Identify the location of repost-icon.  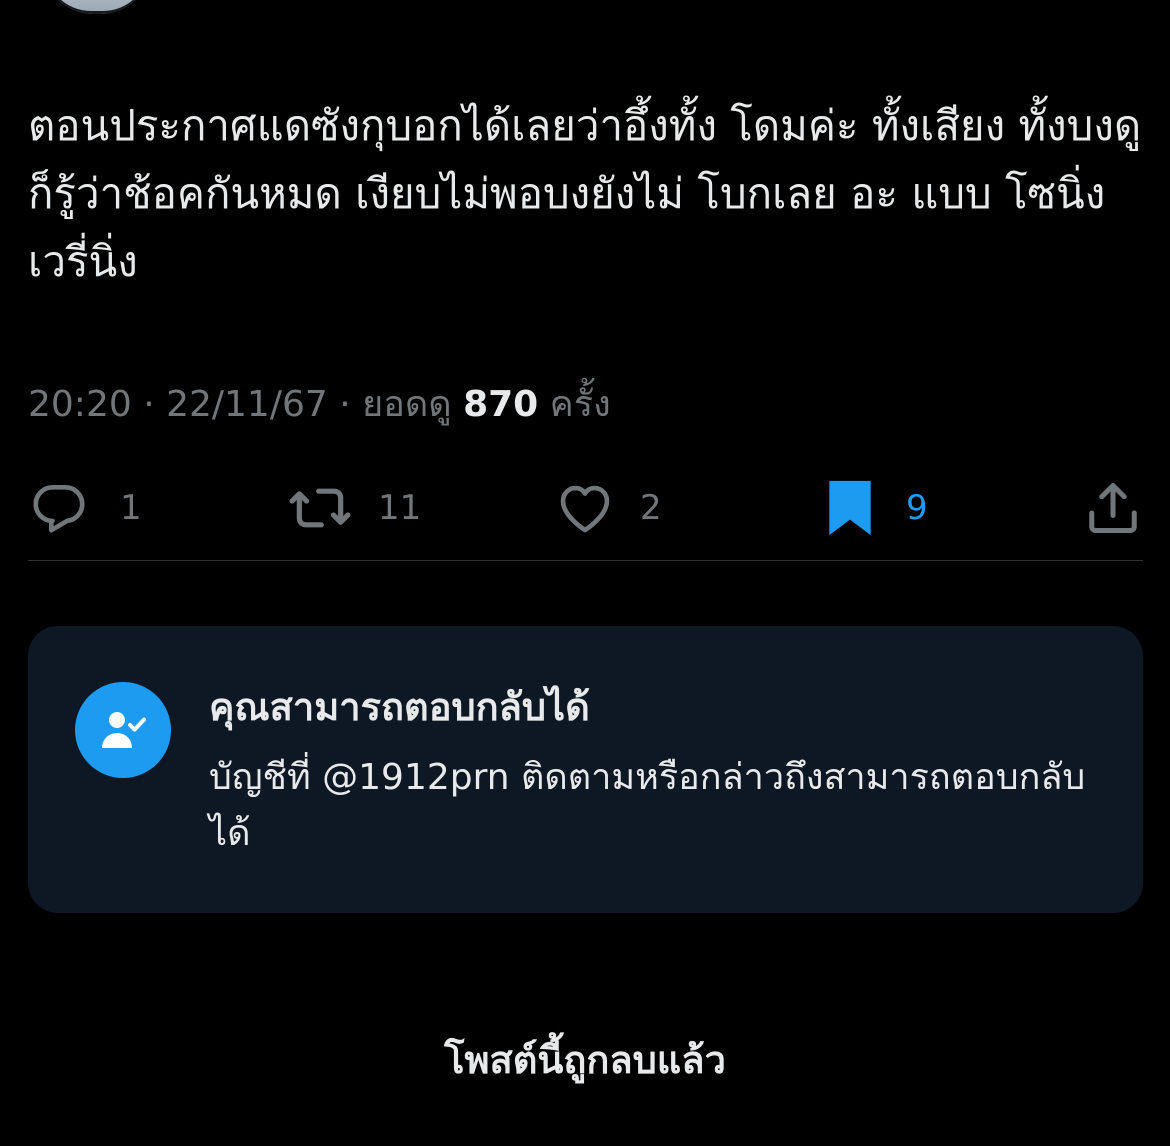
(320, 508).